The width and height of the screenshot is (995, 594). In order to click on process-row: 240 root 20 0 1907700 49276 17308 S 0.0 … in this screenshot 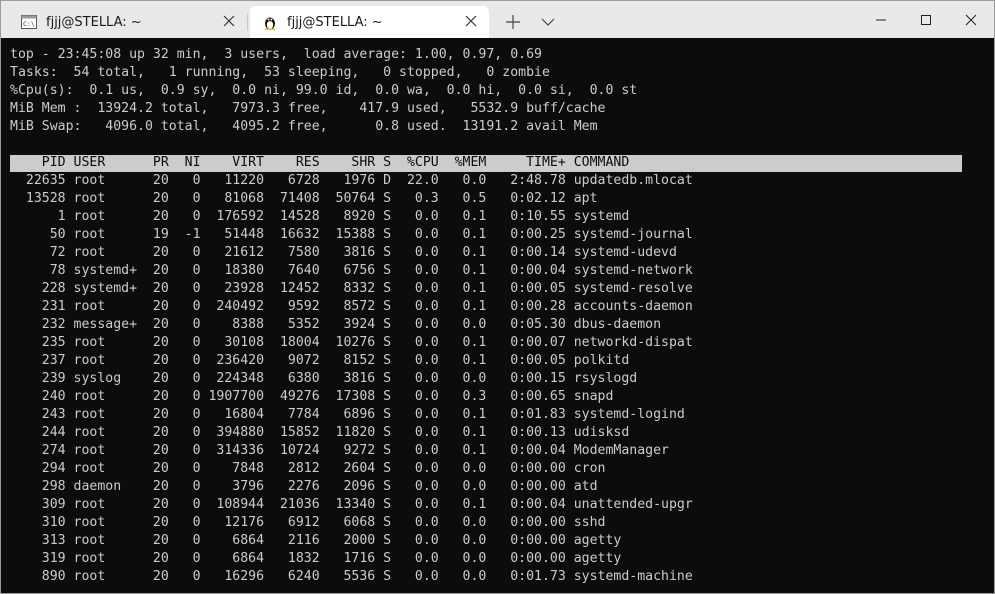, I will do `click(312, 396)`.